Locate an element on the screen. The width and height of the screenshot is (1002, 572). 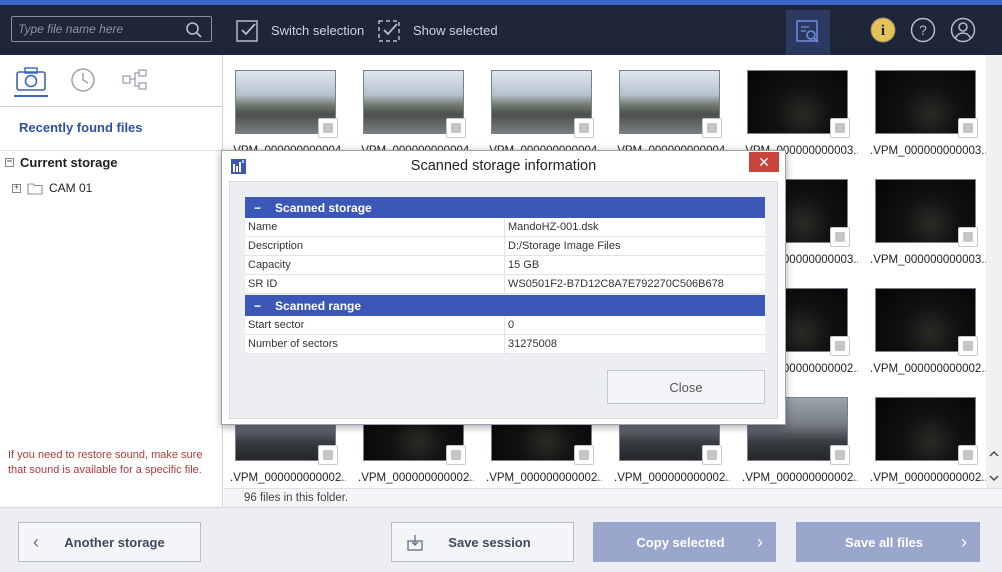
camera-icon is located at coordinates (31, 79).